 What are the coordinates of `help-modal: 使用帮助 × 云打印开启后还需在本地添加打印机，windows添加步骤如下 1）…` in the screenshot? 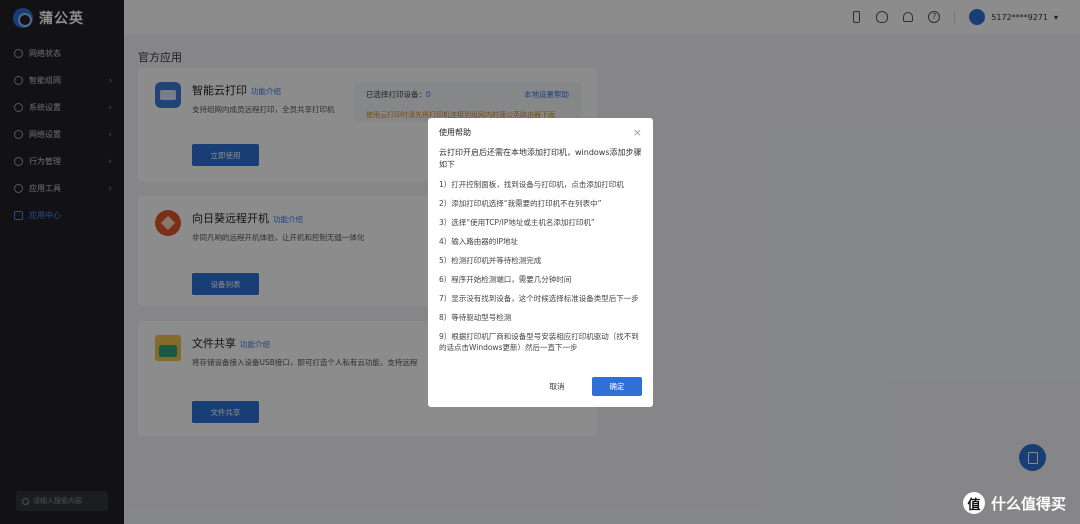 It's located at (540, 262).